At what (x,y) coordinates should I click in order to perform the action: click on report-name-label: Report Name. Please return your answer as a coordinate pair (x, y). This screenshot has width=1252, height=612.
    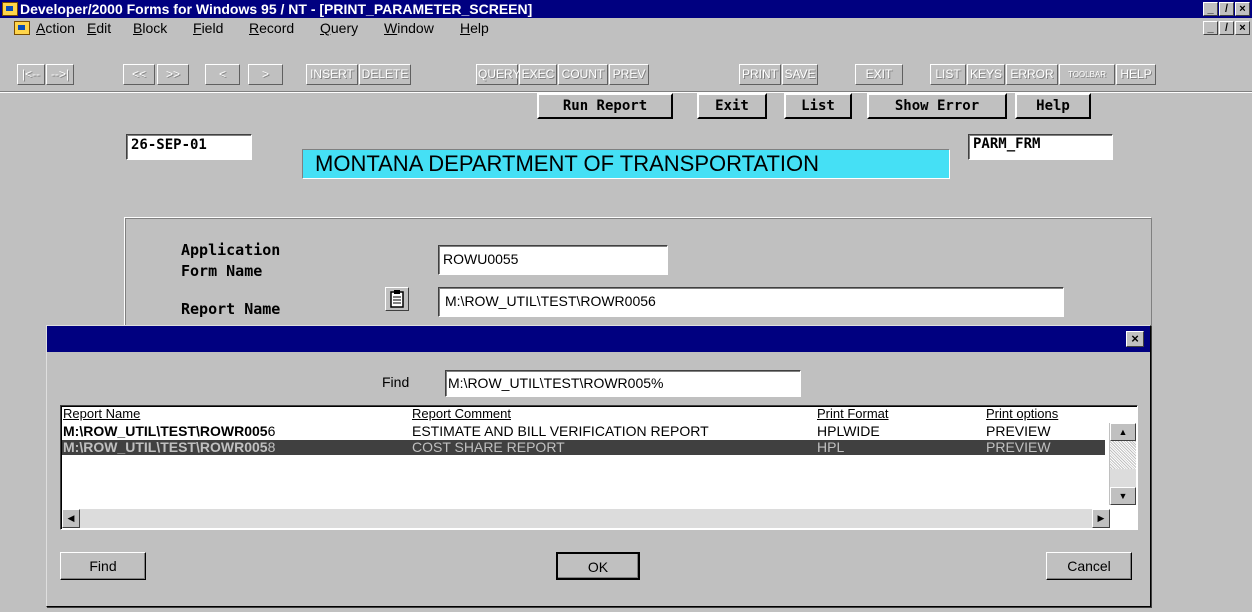
    Looking at the image, I should click on (231, 309).